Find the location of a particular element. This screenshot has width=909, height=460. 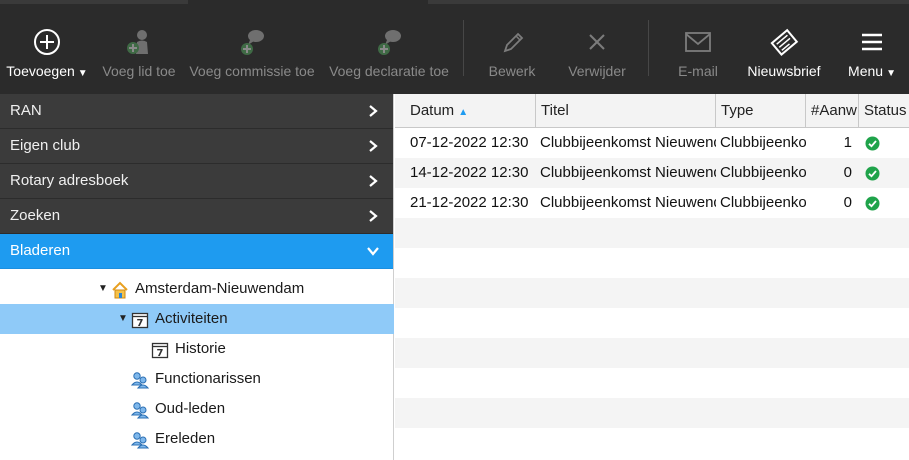

accordion-eigen-club: Eigen club is located at coordinates (196, 146).